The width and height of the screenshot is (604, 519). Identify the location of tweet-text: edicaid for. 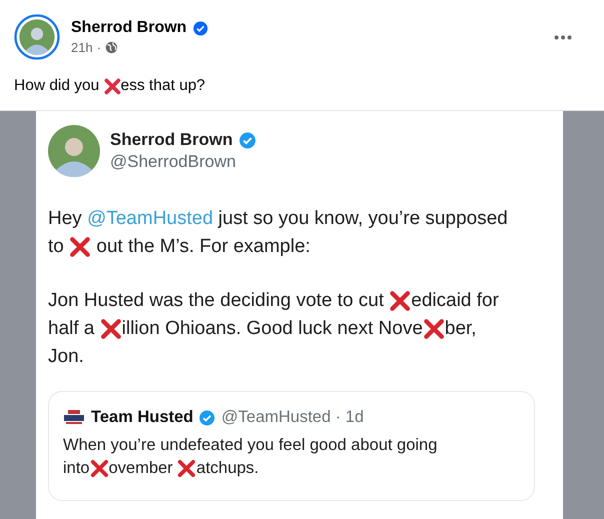
(455, 301).